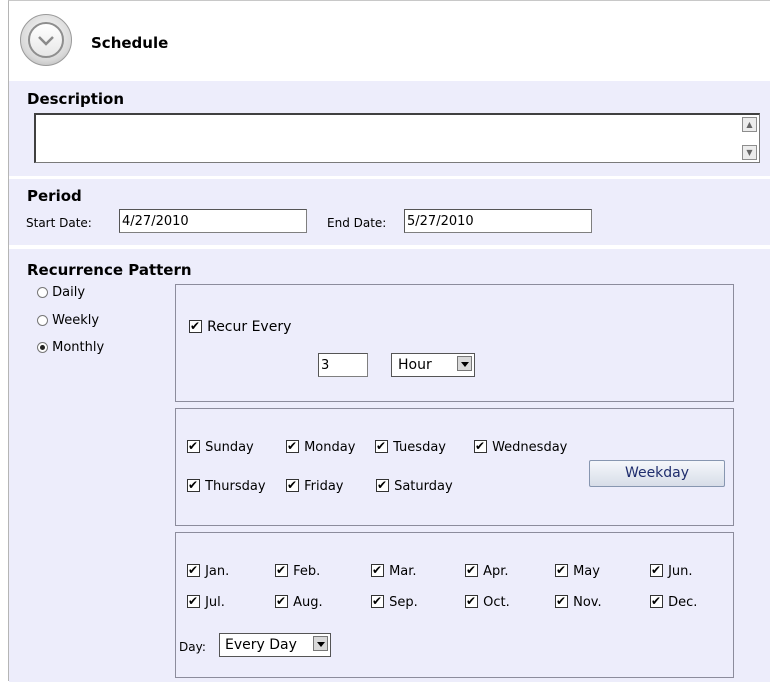  Describe the element at coordinates (680, 571) in the screenshot. I see `month-label: Jun.` at that location.